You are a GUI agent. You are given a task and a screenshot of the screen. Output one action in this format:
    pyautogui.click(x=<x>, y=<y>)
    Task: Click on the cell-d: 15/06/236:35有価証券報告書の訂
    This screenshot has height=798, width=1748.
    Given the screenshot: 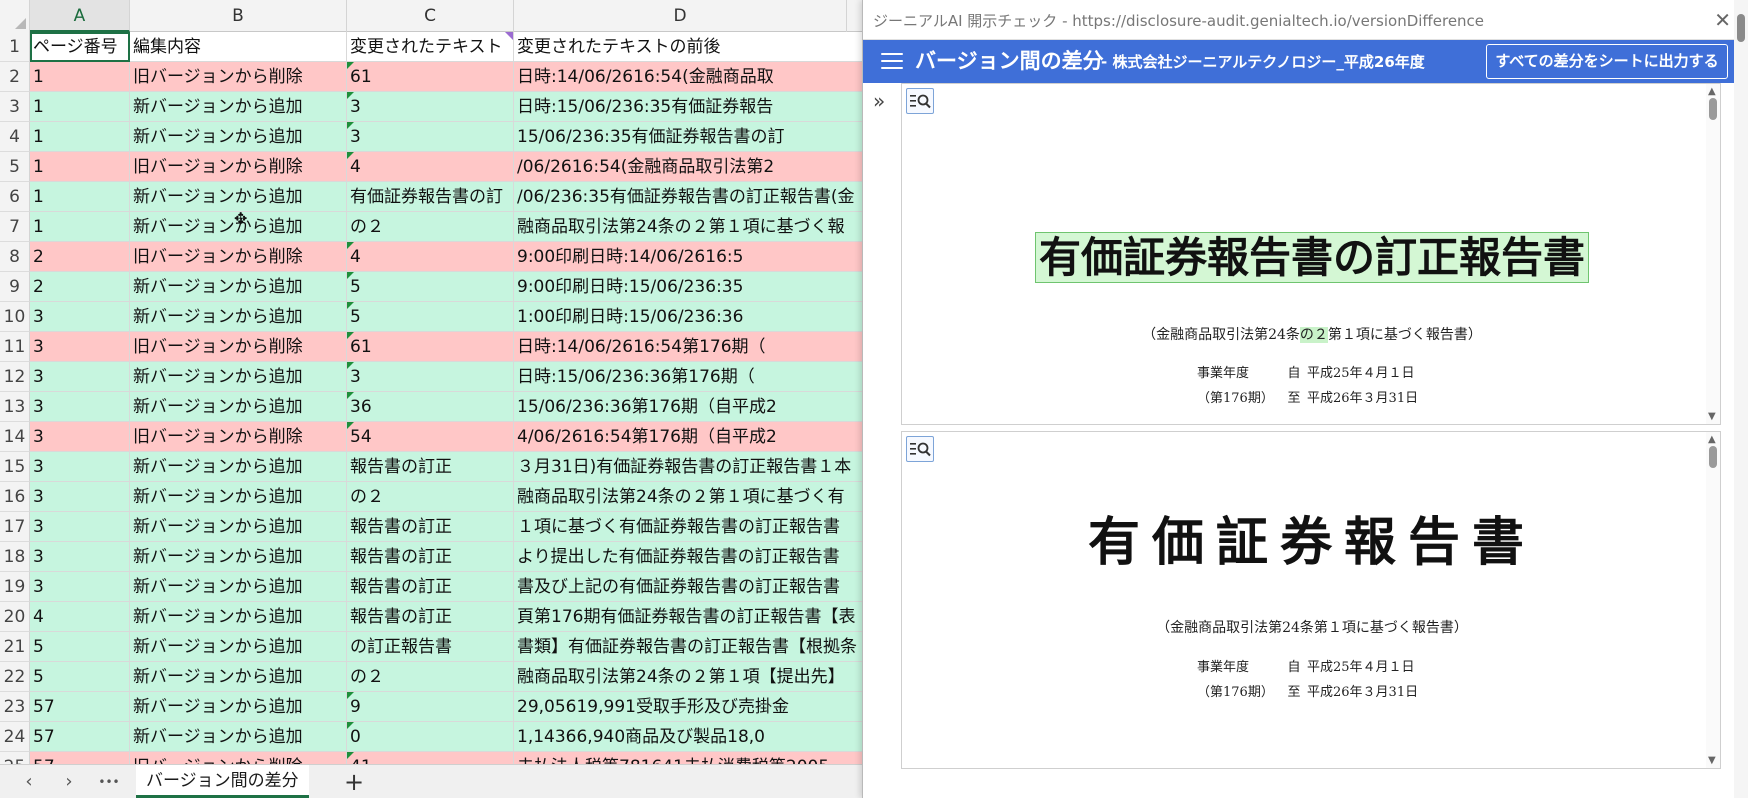 What is the action you would take?
    pyautogui.click(x=688, y=137)
    